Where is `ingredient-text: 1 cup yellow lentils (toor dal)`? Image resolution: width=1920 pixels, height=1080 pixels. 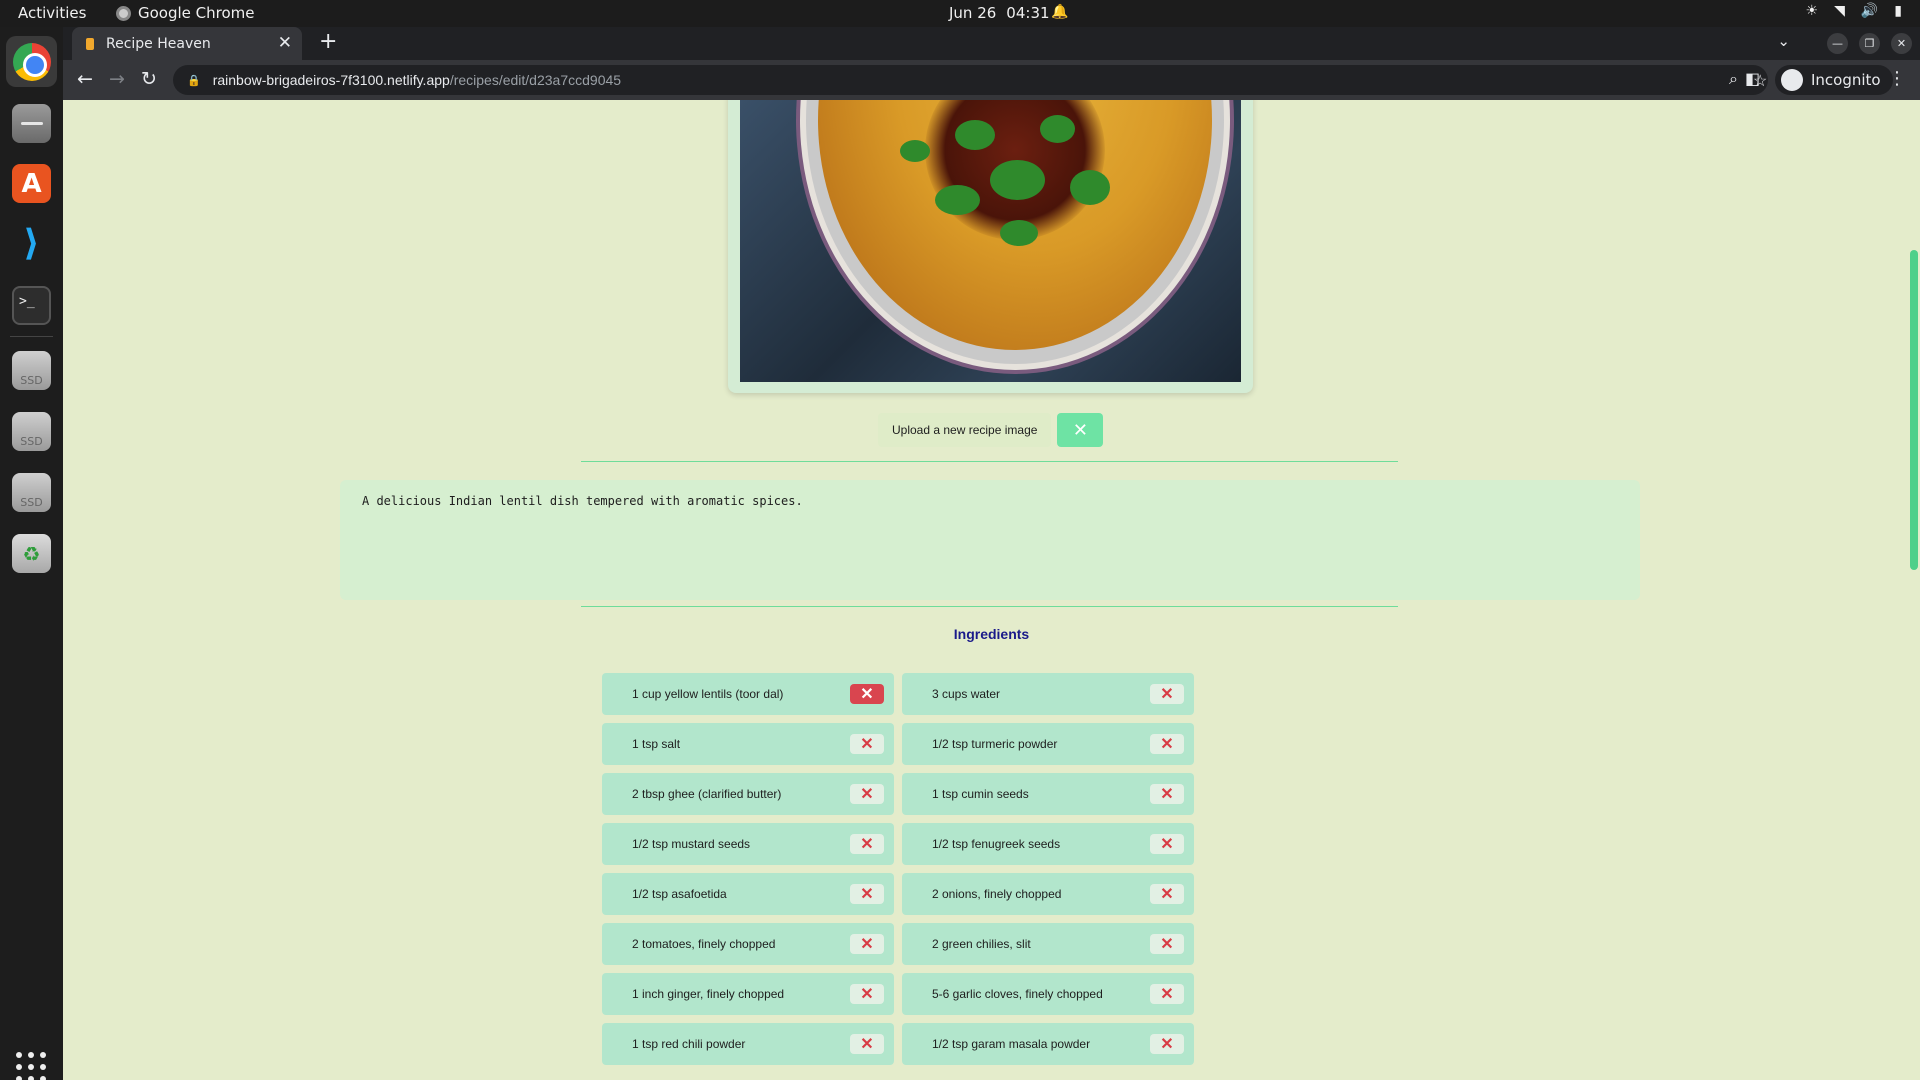 ingredient-text: 1 cup yellow lentils (toor dal) is located at coordinates (722, 694).